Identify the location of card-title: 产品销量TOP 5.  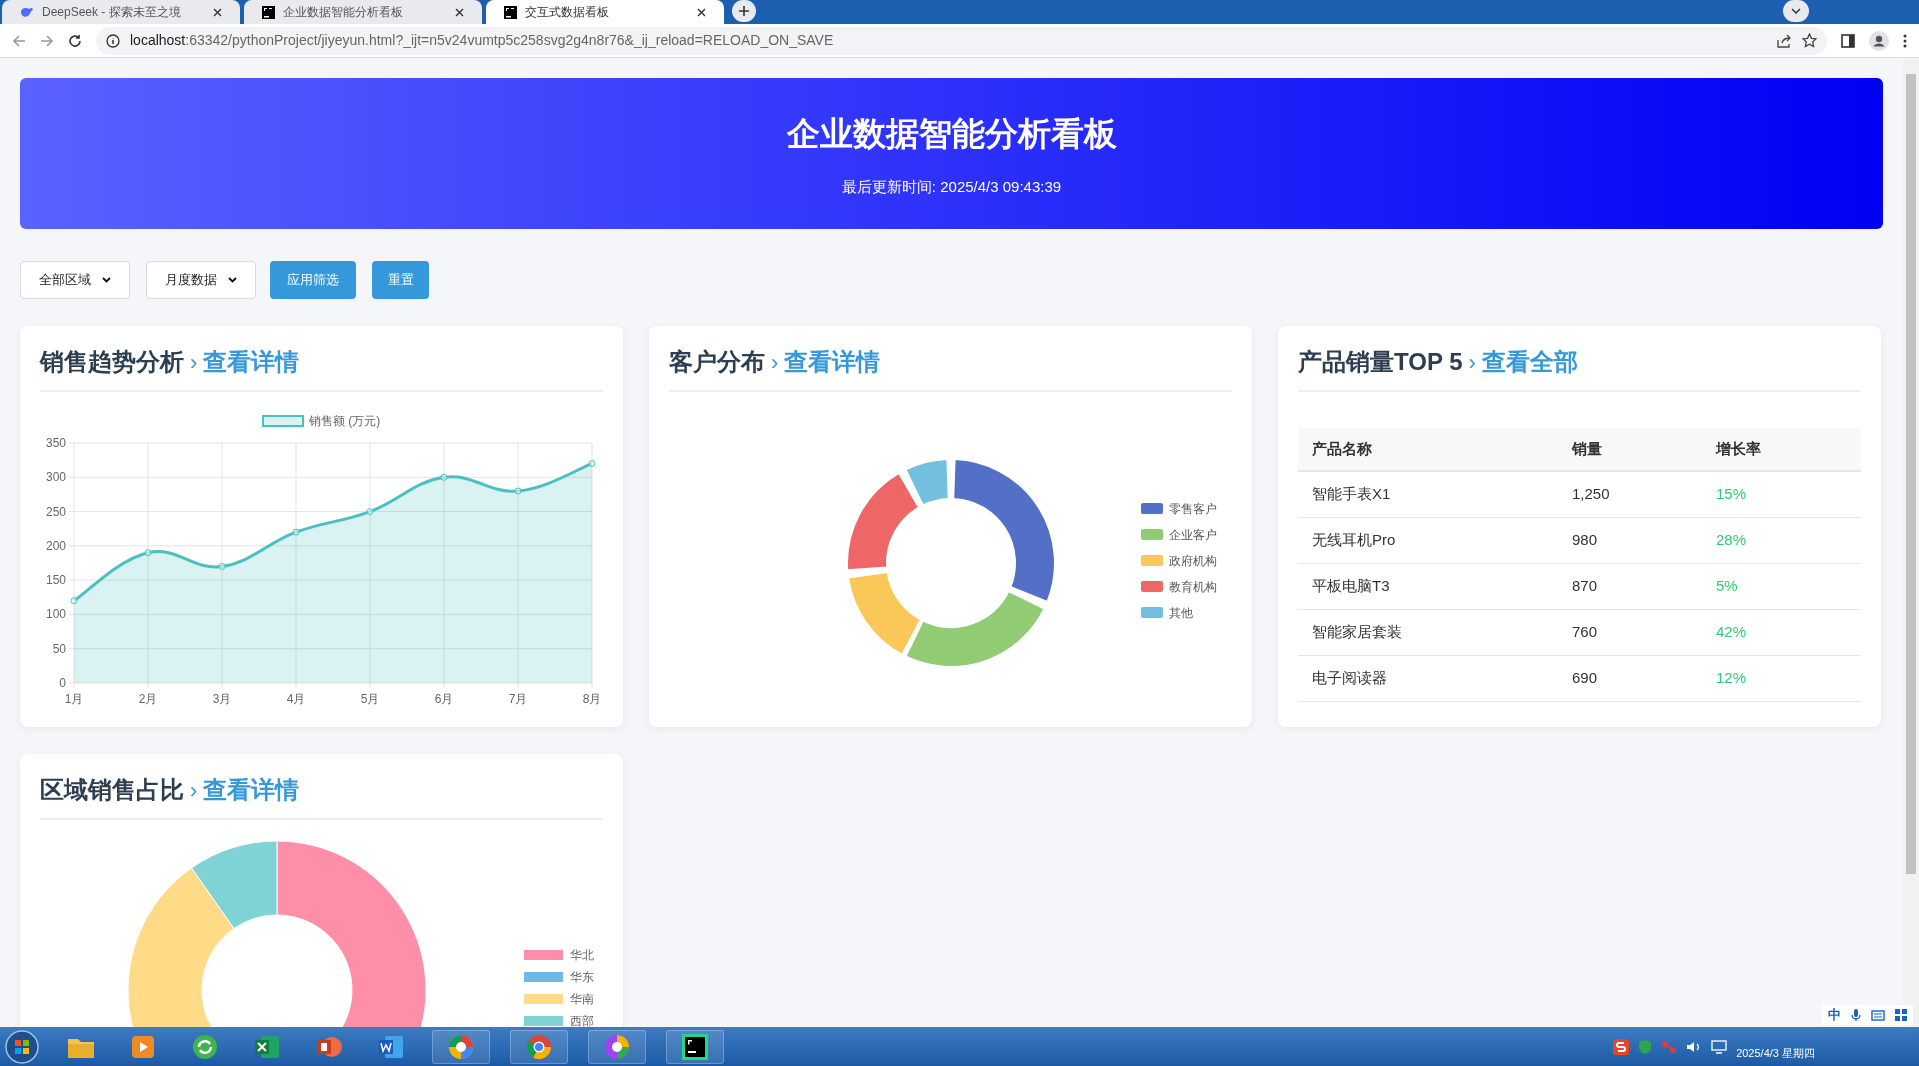
(1380, 362).